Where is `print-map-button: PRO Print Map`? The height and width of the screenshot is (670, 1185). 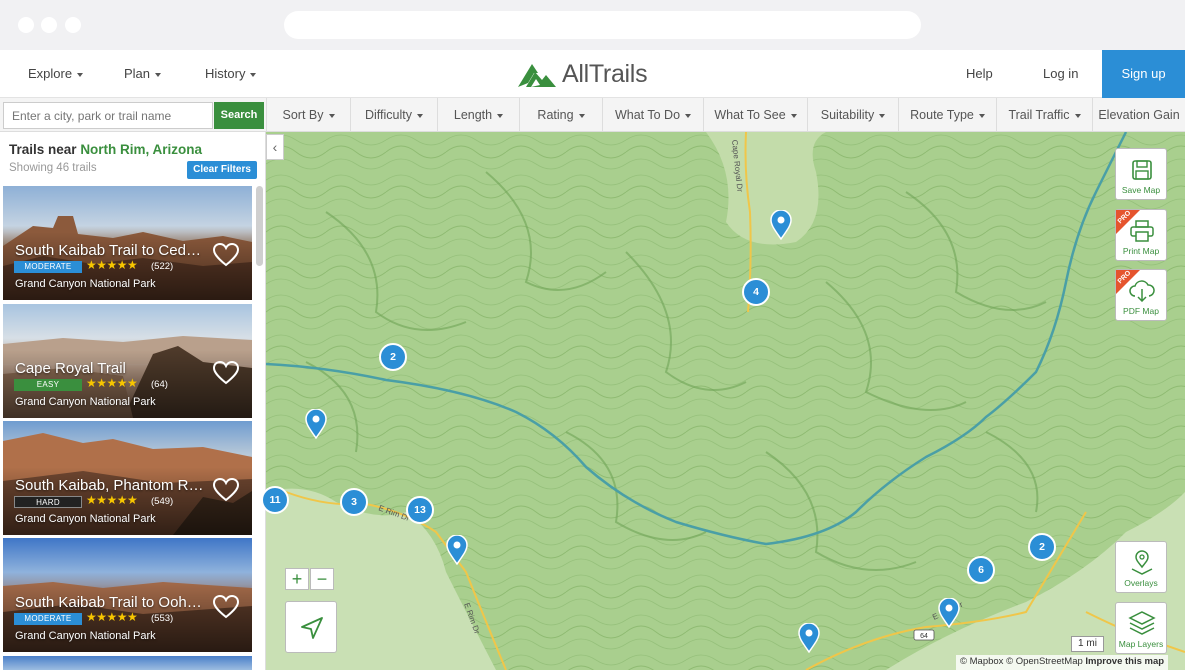
print-map-button: PRO Print Map is located at coordinates (1141, 235).